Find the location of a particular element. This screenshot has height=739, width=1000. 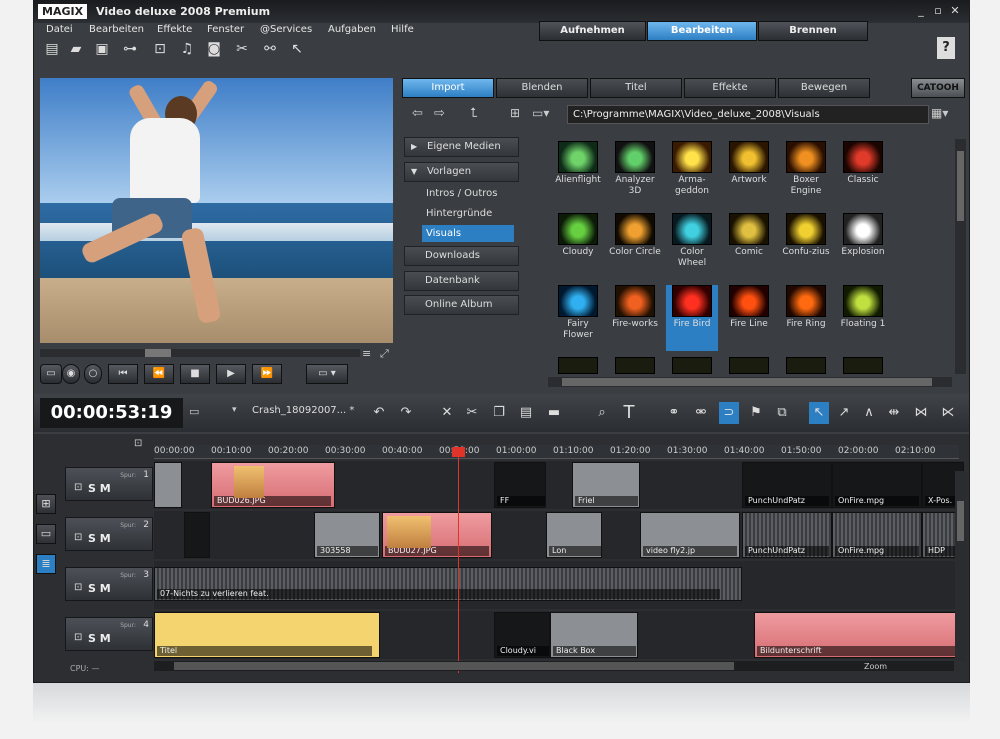

grid-scroll-thumb is located at coordinates (960, 186).